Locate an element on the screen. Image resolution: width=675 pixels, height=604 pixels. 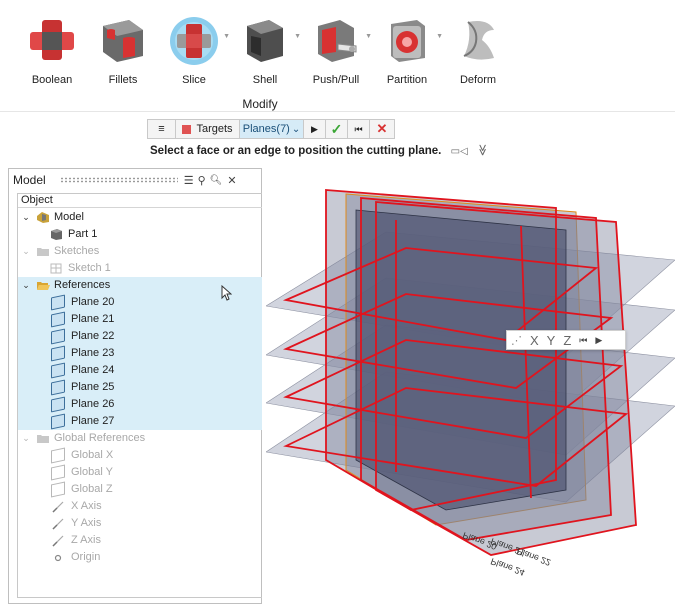
tree-item-label: Global Y is located at coordinates (92, 472).